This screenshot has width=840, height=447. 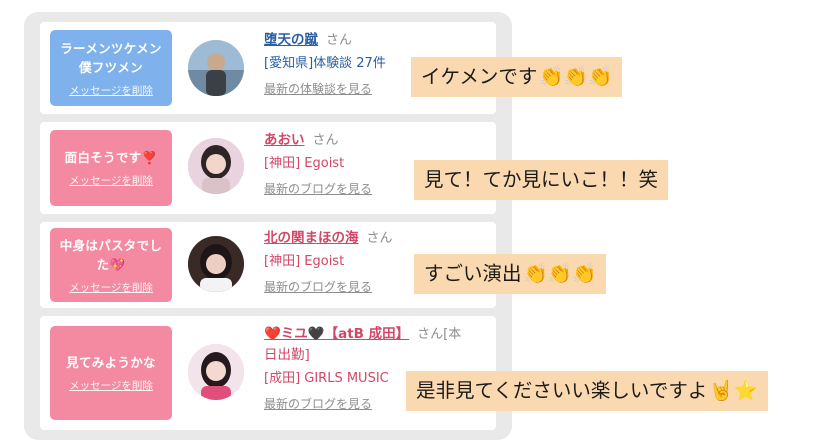 What do you see at coordinates (284, 140) in the screenshot?
I see `profile-name-link: あおい` at bounding box center [284, 140].